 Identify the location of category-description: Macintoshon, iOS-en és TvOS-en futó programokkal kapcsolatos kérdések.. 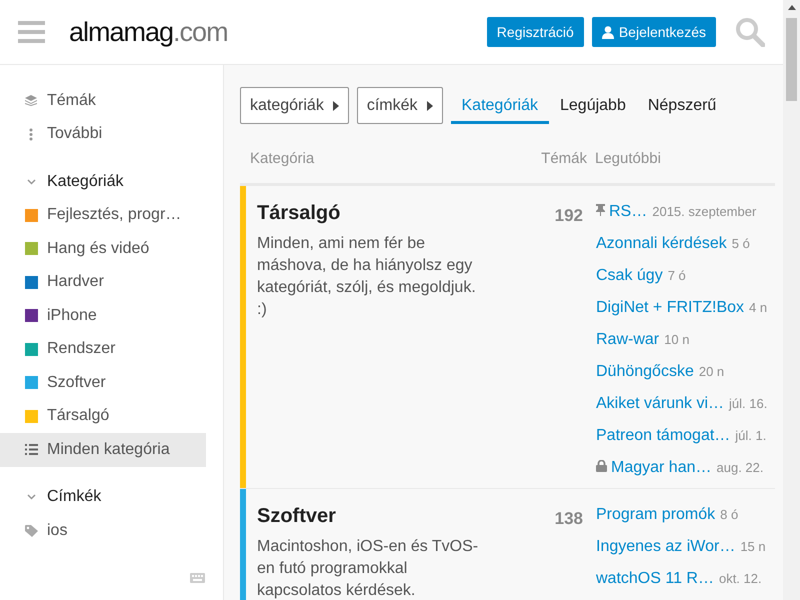
(368, 568).